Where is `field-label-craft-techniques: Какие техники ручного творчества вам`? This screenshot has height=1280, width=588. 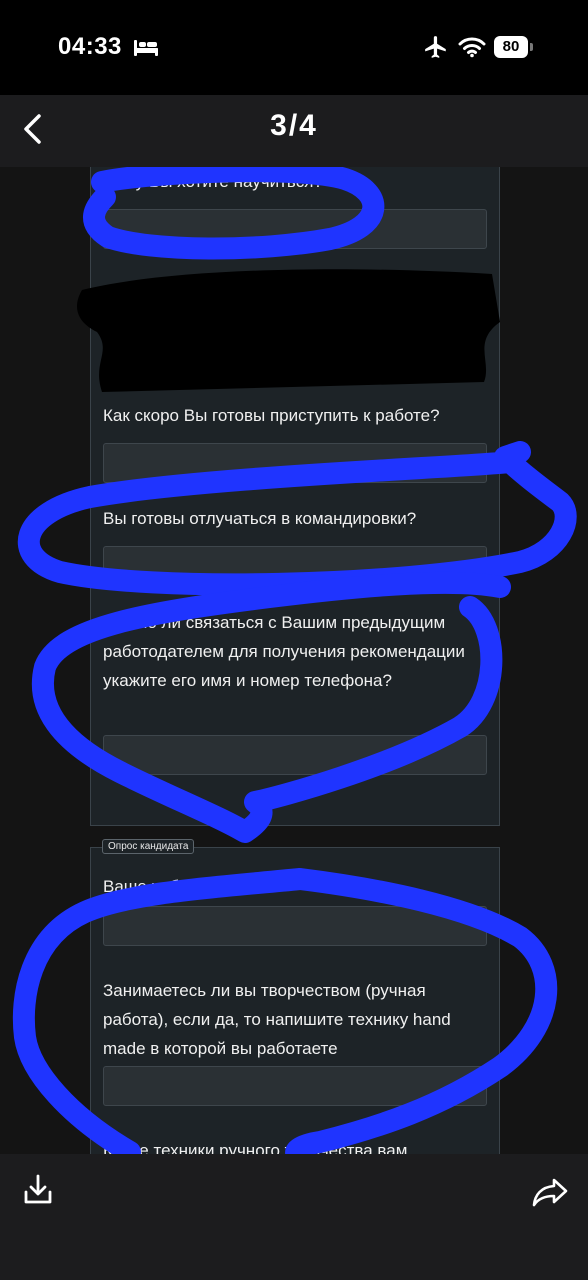 field-label-craft-techniques: Какие техники ручного творчества вам is located at coordinates (255, 1147).